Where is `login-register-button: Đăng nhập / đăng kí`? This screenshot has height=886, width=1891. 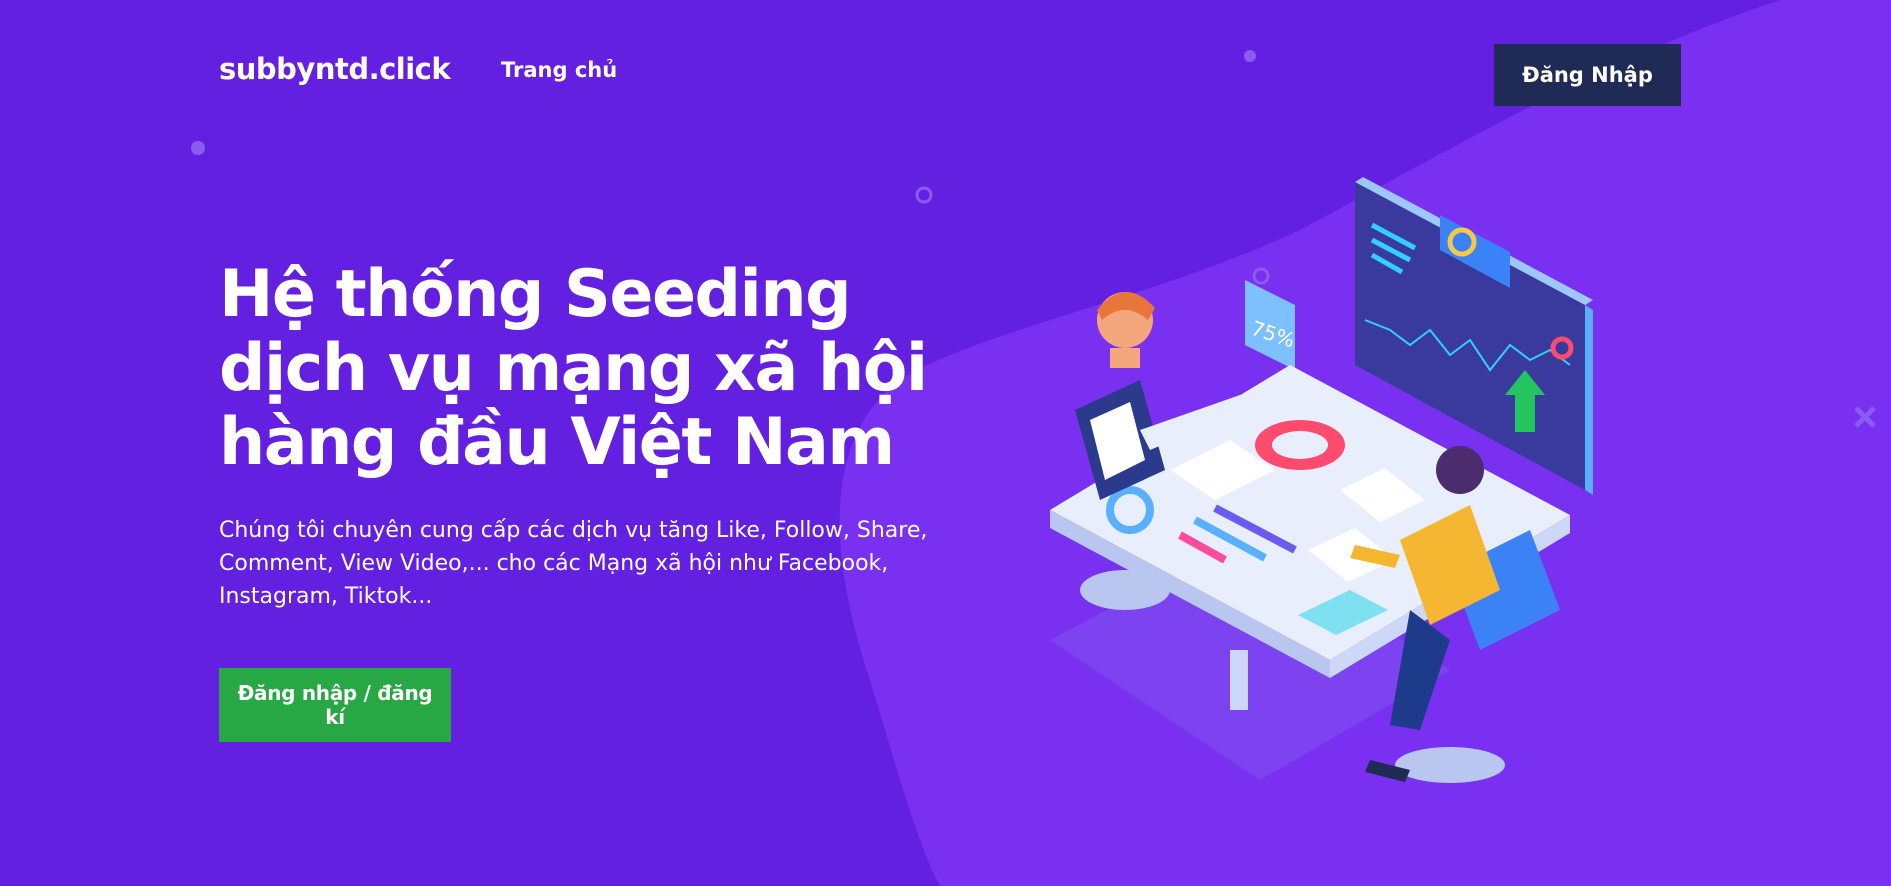
login-register-button: Đăng nhập / đăng kí is located at coordinates (335, 705).